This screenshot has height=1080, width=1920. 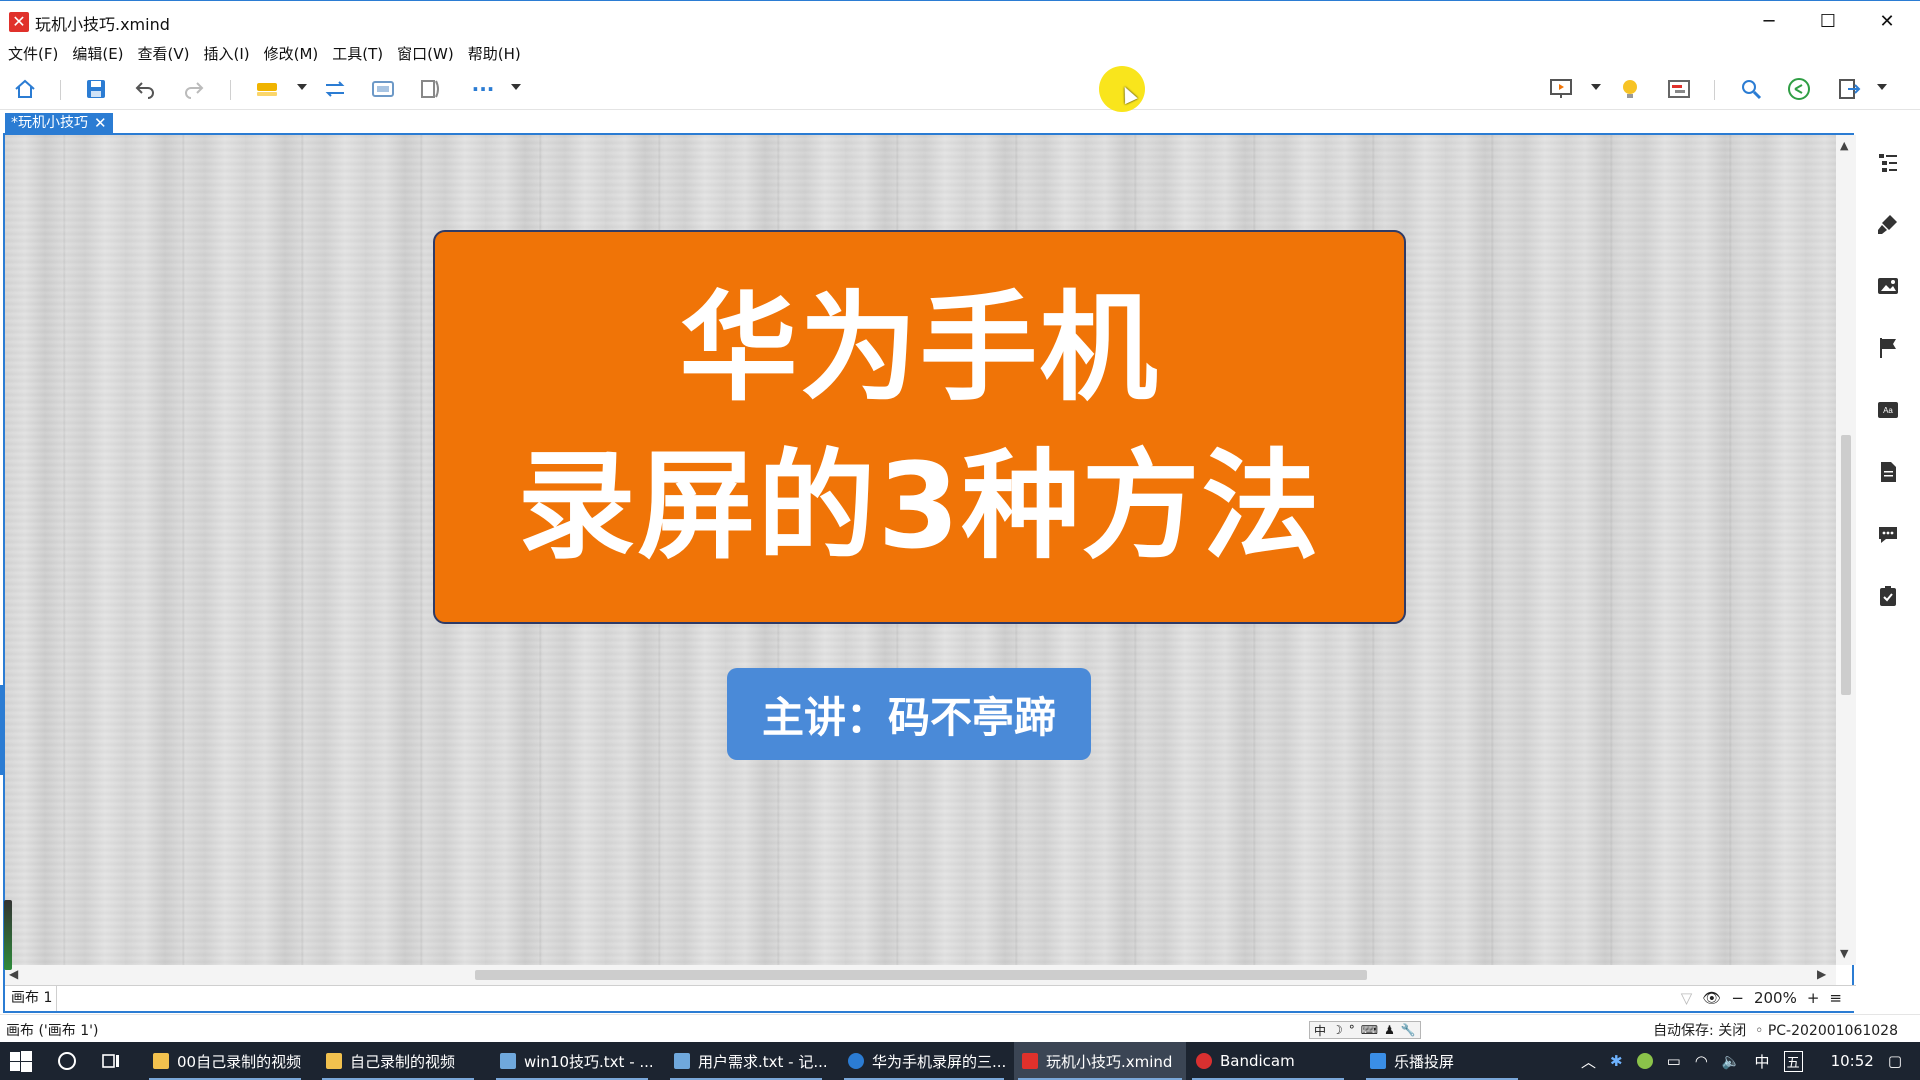 What do you see at coordinates (483, 89) in the screenshot?
I see `more-icon: ···` at bounding box center [483, 89].